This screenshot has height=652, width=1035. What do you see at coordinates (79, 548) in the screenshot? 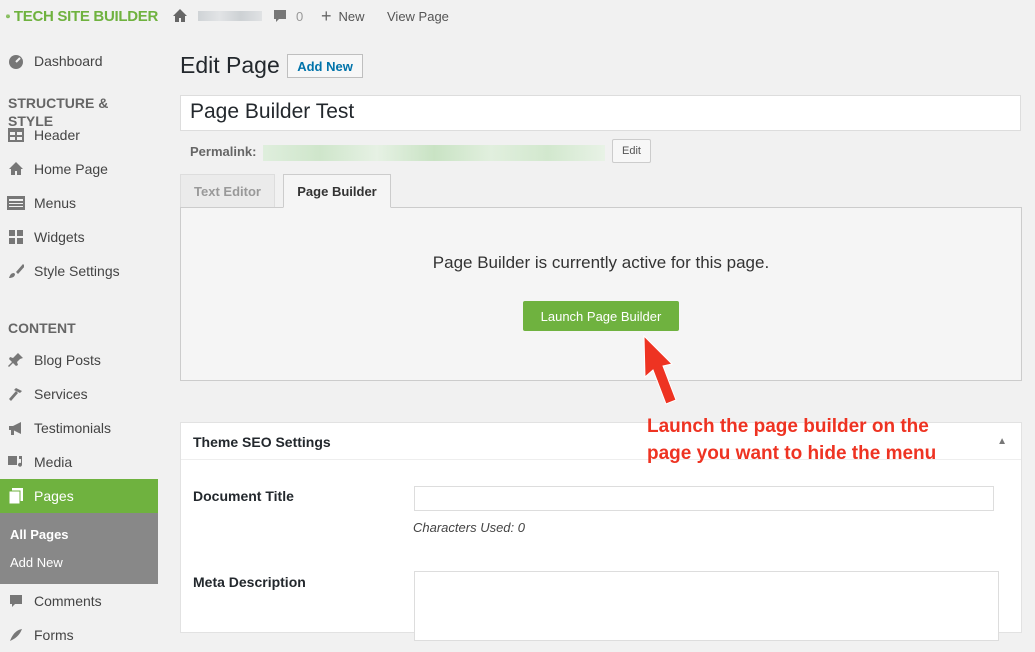
I see `pages-submenu: All Pages Add New` at bounding box center [79, 548].